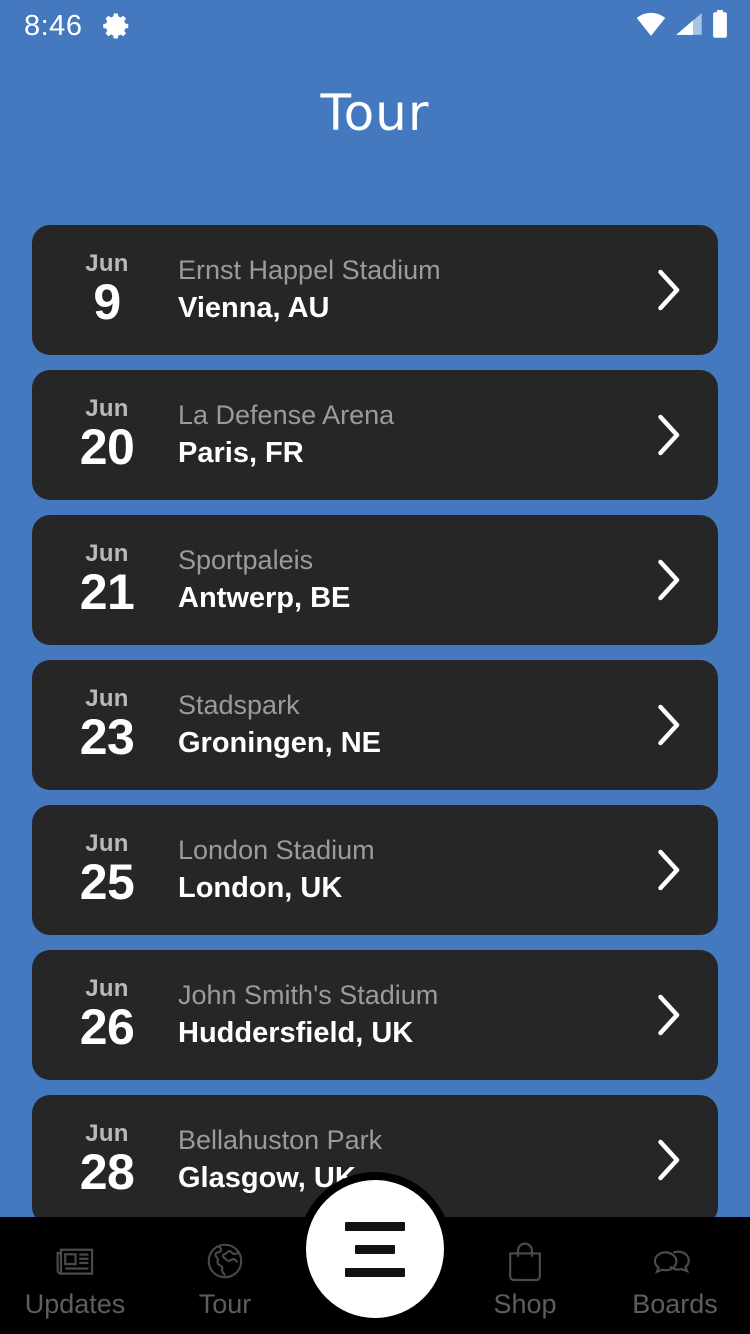 The height and width of the screenshot is (1334, 750). Describe the element at coordinates (241, 452) in the screenshot. I see `tour-city: Paris, FR` at that location.